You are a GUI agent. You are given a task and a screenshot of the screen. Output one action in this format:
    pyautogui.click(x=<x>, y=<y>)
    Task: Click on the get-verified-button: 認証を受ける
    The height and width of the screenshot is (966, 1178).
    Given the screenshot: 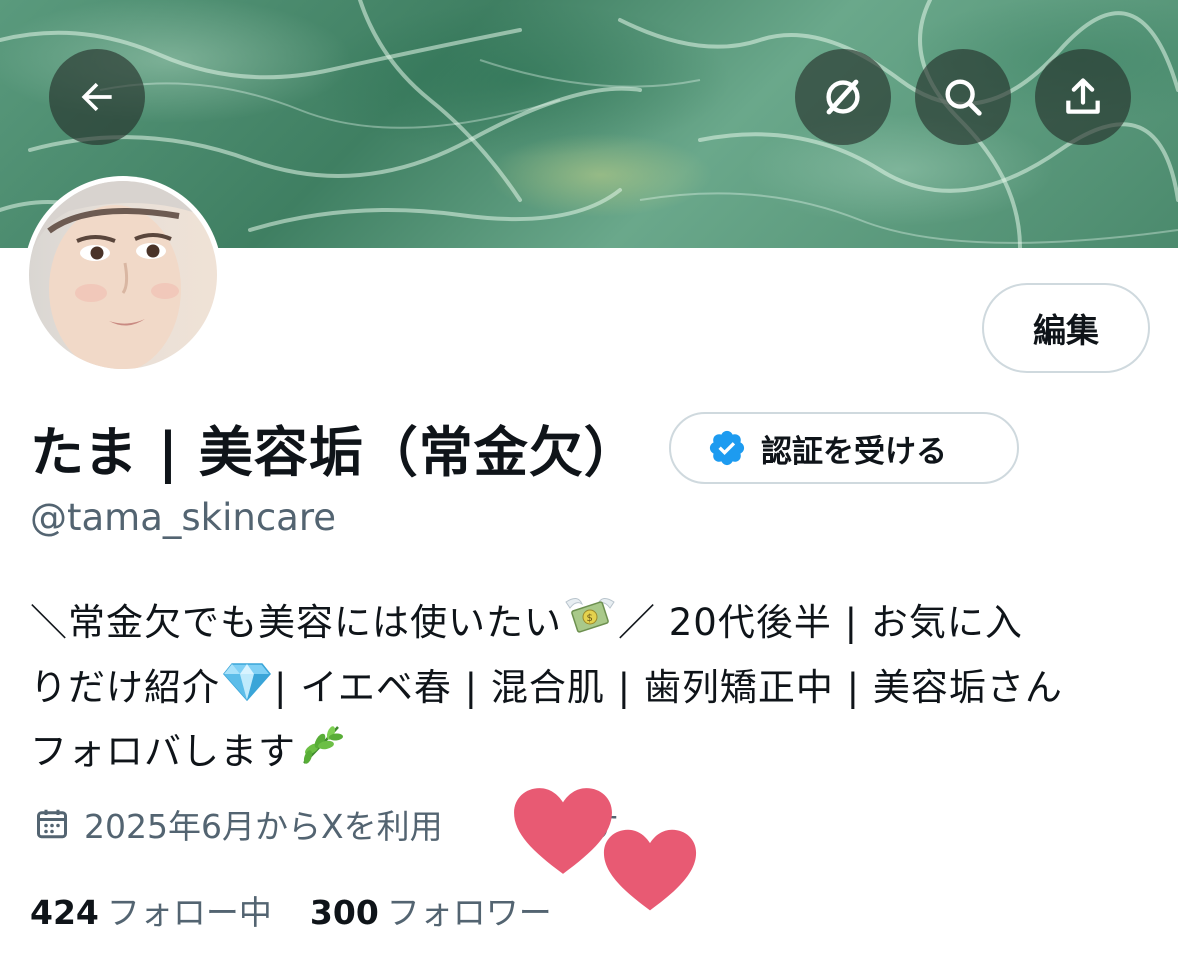 What is the action you would take?
    pyautogui.click(x=844, y=448)
    